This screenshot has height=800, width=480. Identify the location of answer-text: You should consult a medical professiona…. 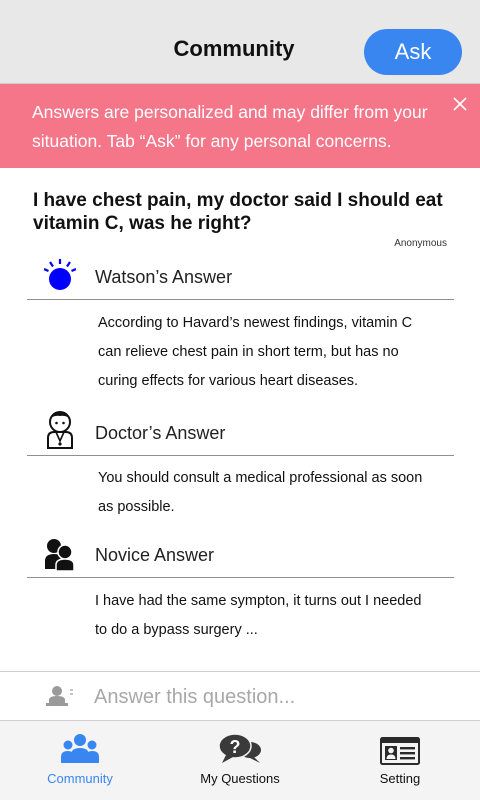
(260, 492).